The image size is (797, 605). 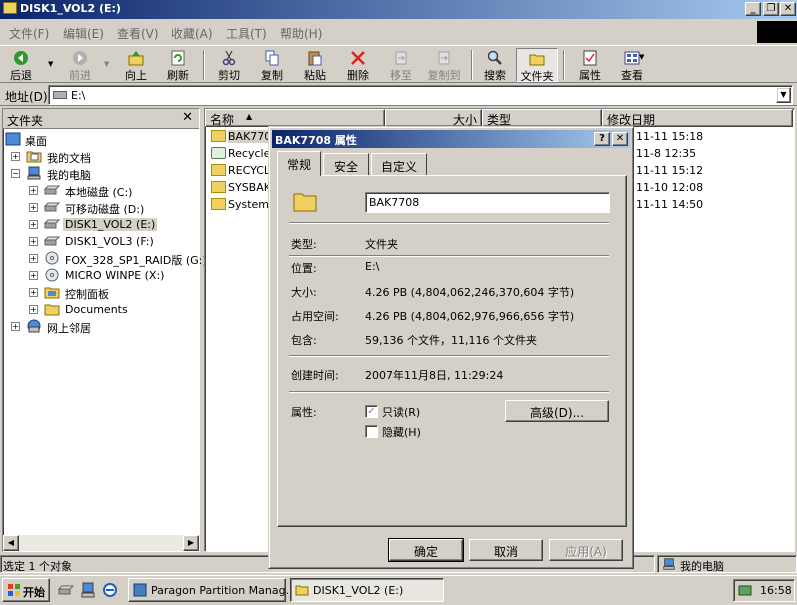 I want to click on size-on-disk-value: 4.26 PB (4,804,062,976,966,656 字节), so click(x=470, y=316).